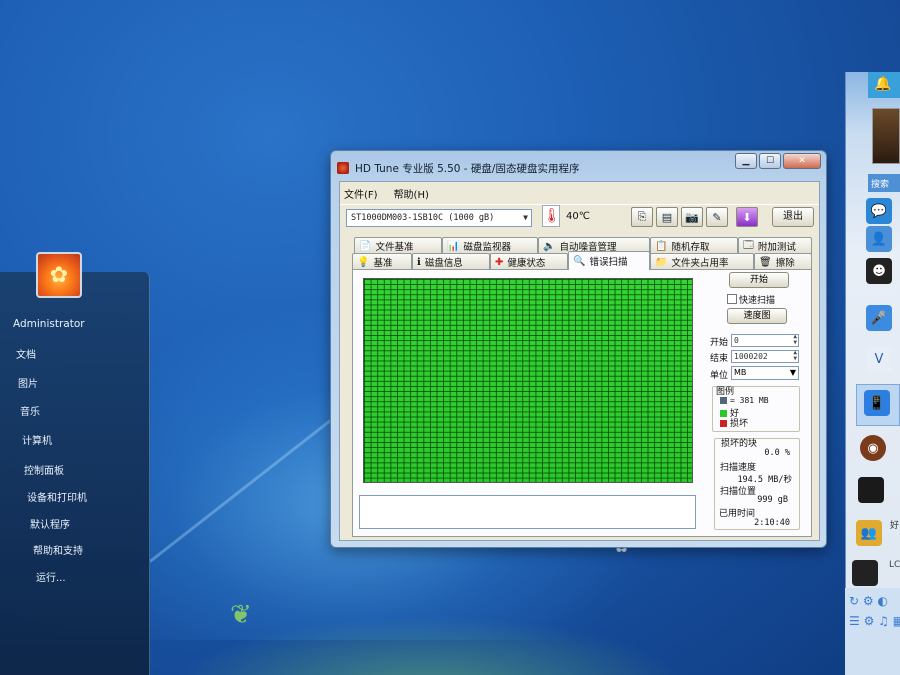 Image resolution: width=900 pixels, height=675 pixels. What do you see at coordinates (28, 382) in the screenshot?
I see `start-menu-item-pictures: 图片` at bounding box center [28, 382].